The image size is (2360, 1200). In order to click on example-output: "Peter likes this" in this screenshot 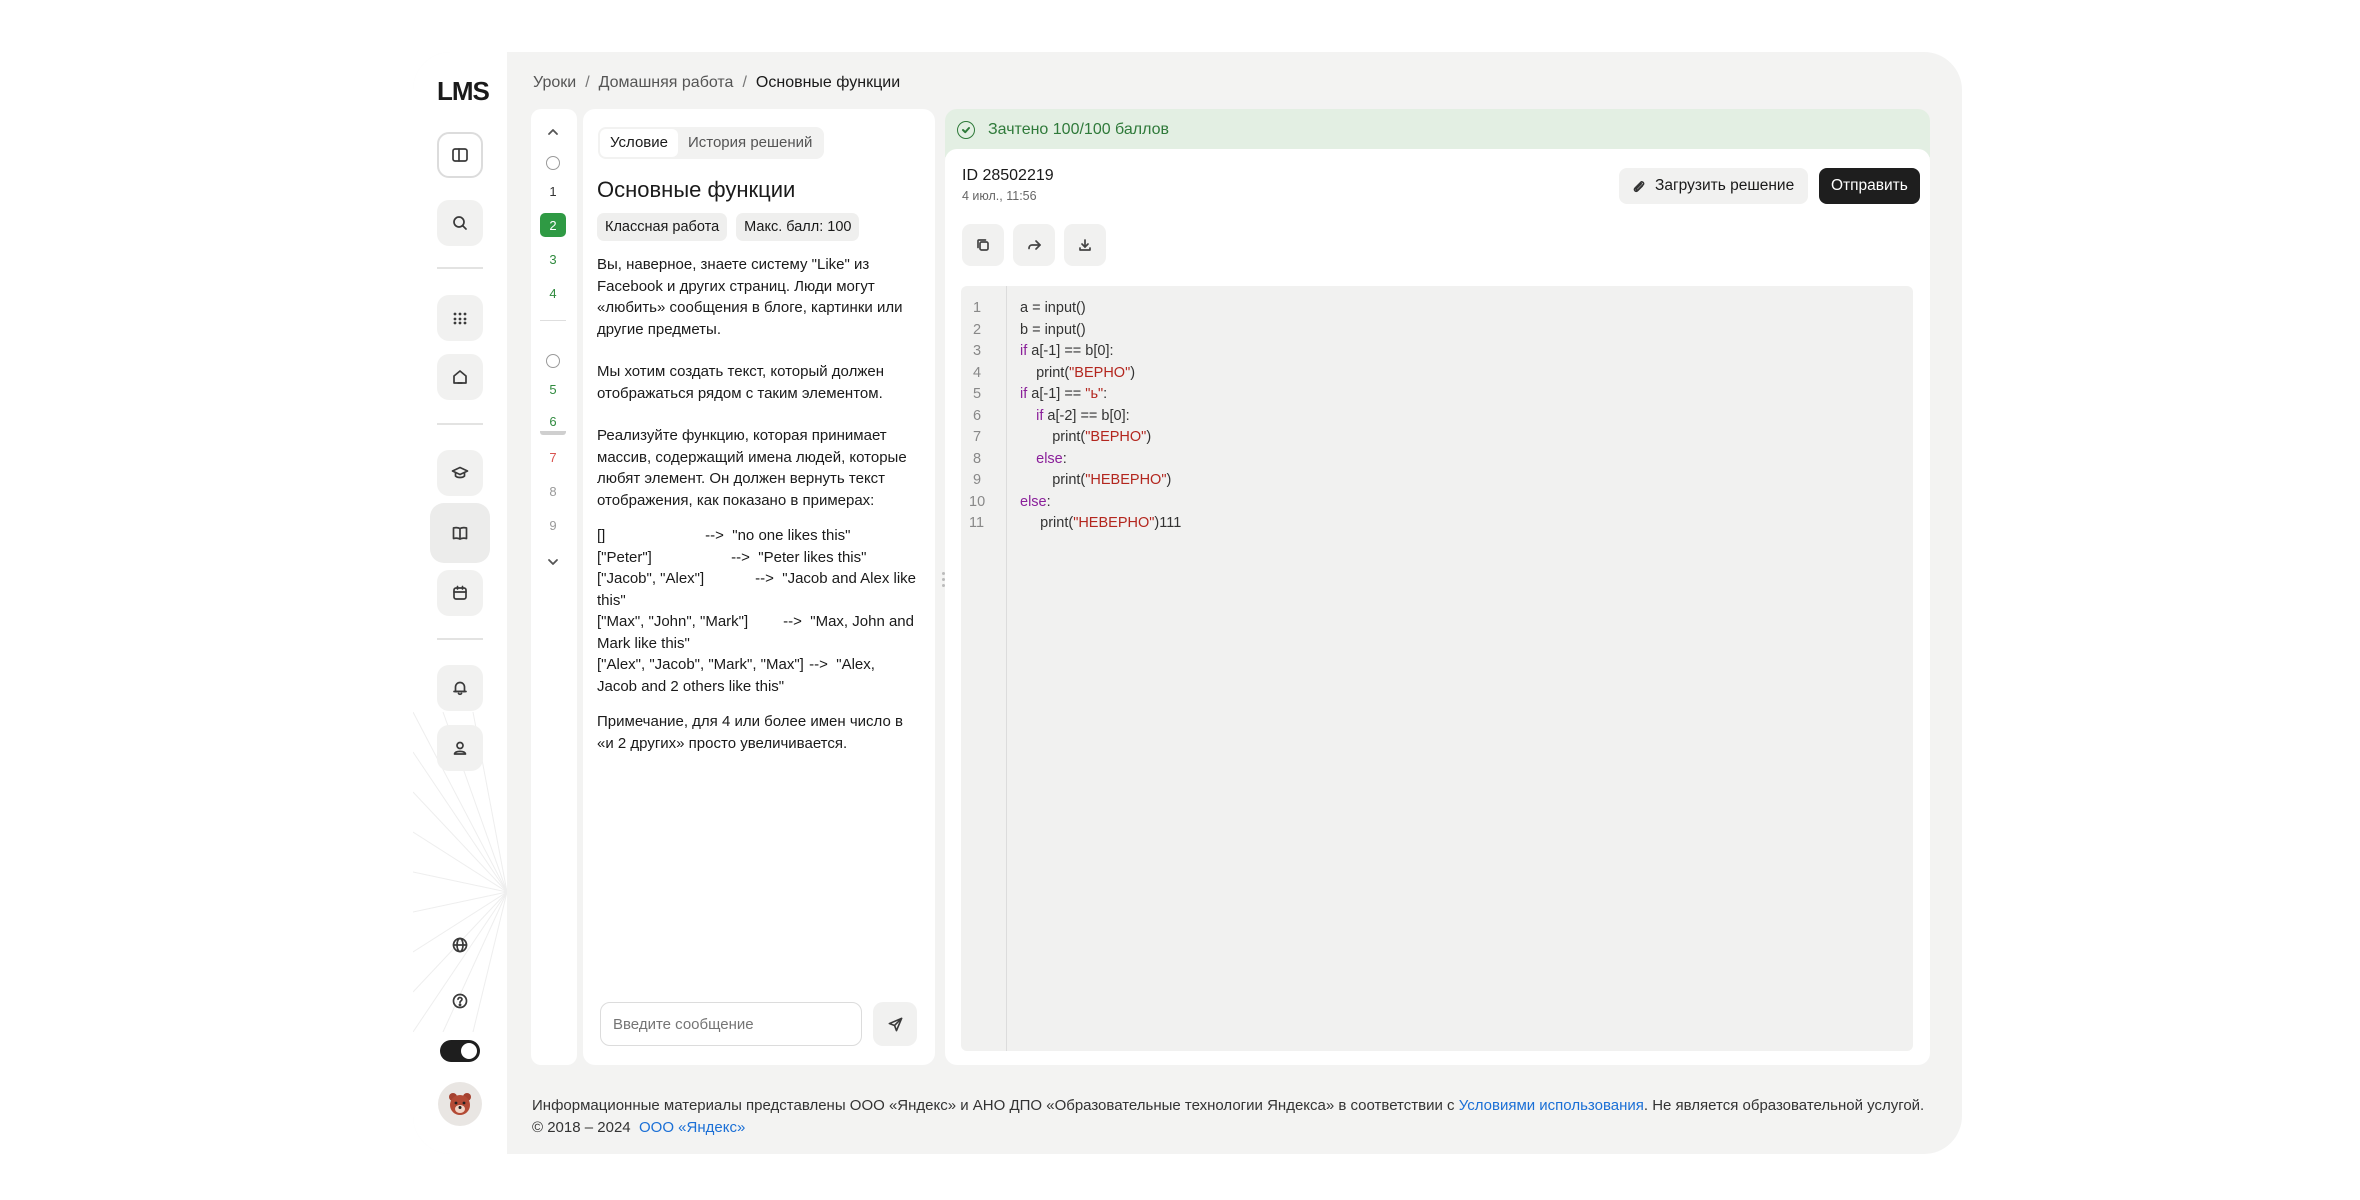, I will do `click(812, 557)`.